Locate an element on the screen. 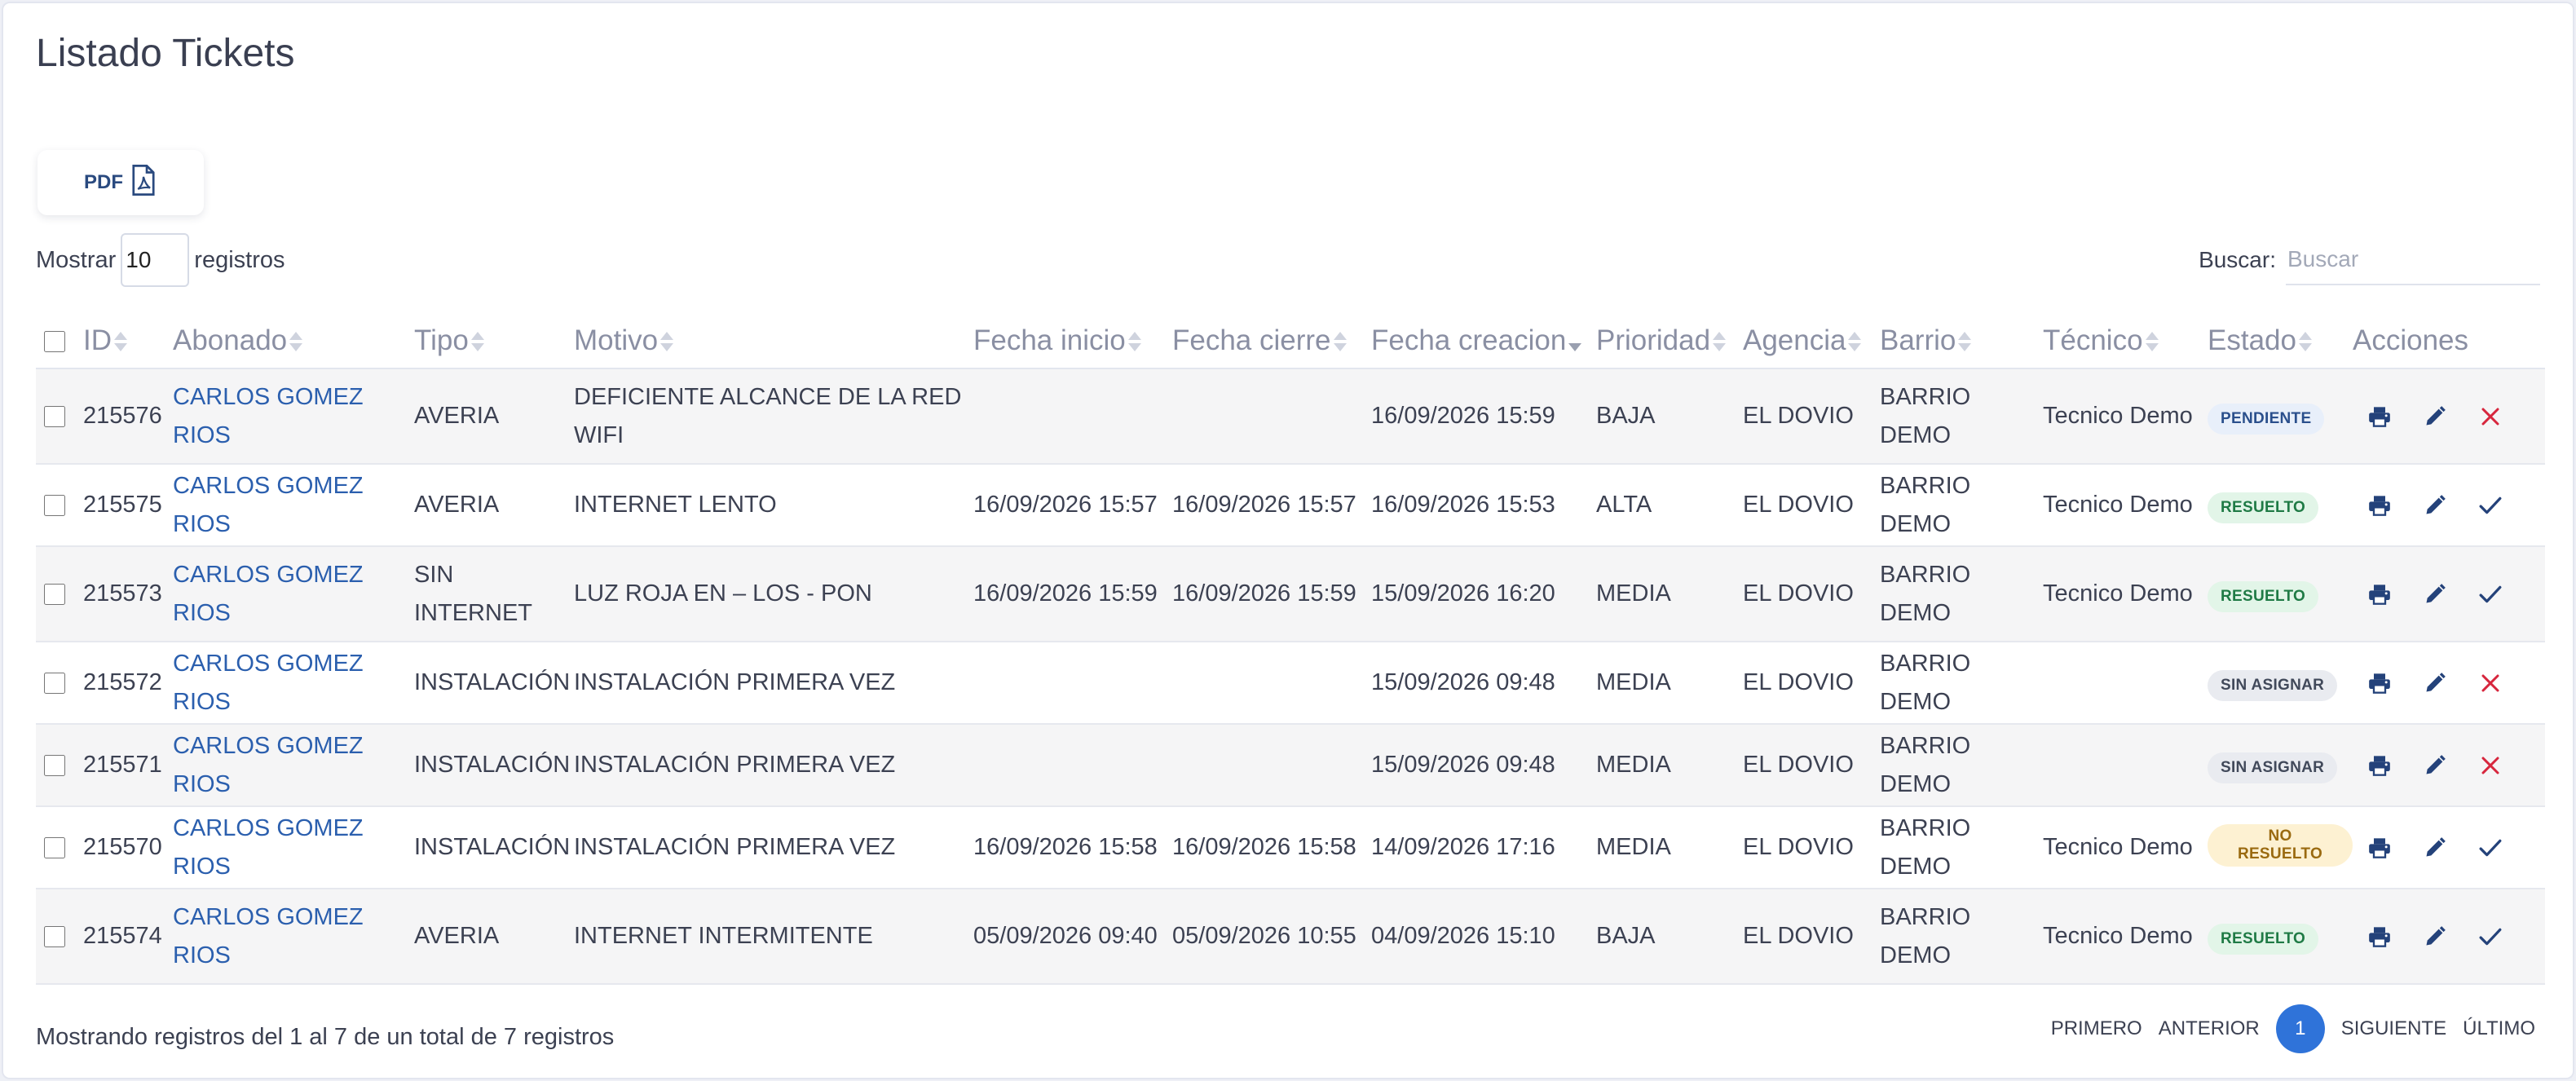 Image resolution: width=2576 pixels, height=1081 pixels. col-header-fecha-creacion: Fecha creacion is located at coordinates (1483, 341).